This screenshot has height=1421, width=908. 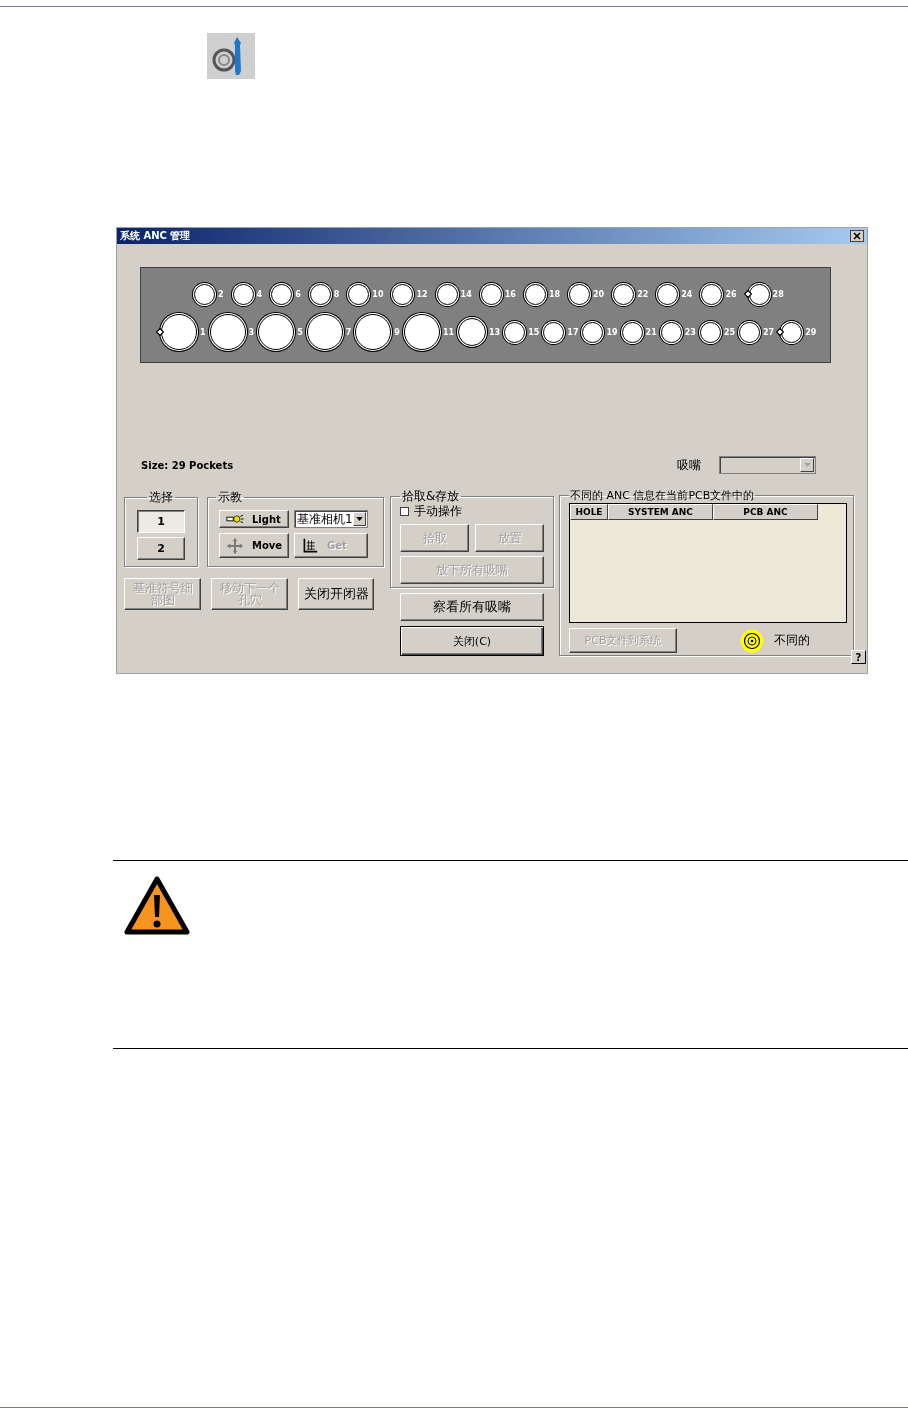 I want to click on manual-checkbox, so click(x=404, y=511).